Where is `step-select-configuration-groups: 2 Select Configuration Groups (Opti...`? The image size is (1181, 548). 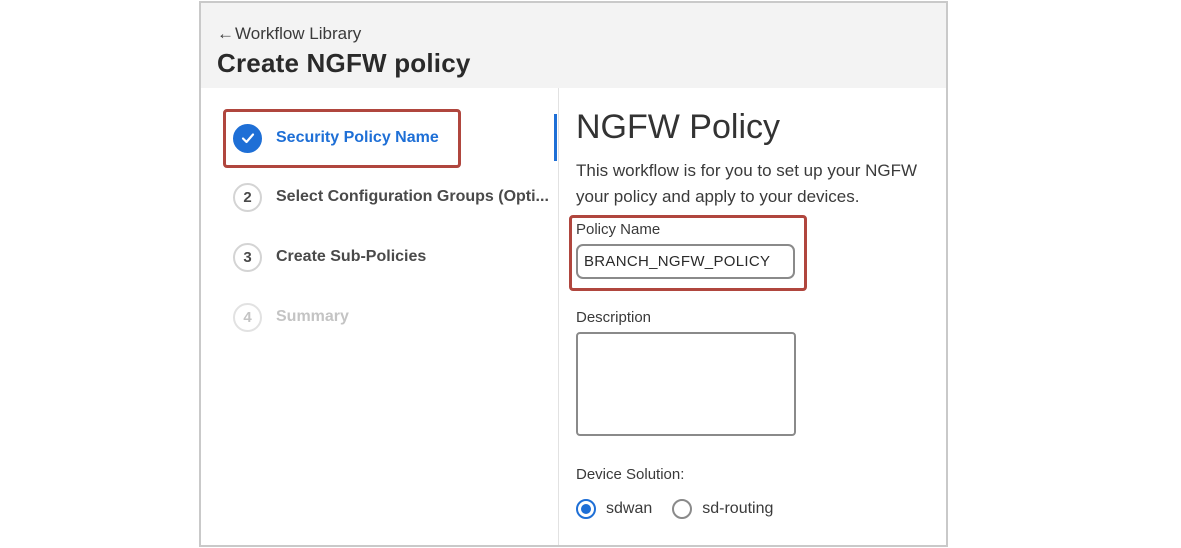 step-select-configuration-groups: 2 Select Configuration Groups (Opti... is located at coordinates (391, 197).